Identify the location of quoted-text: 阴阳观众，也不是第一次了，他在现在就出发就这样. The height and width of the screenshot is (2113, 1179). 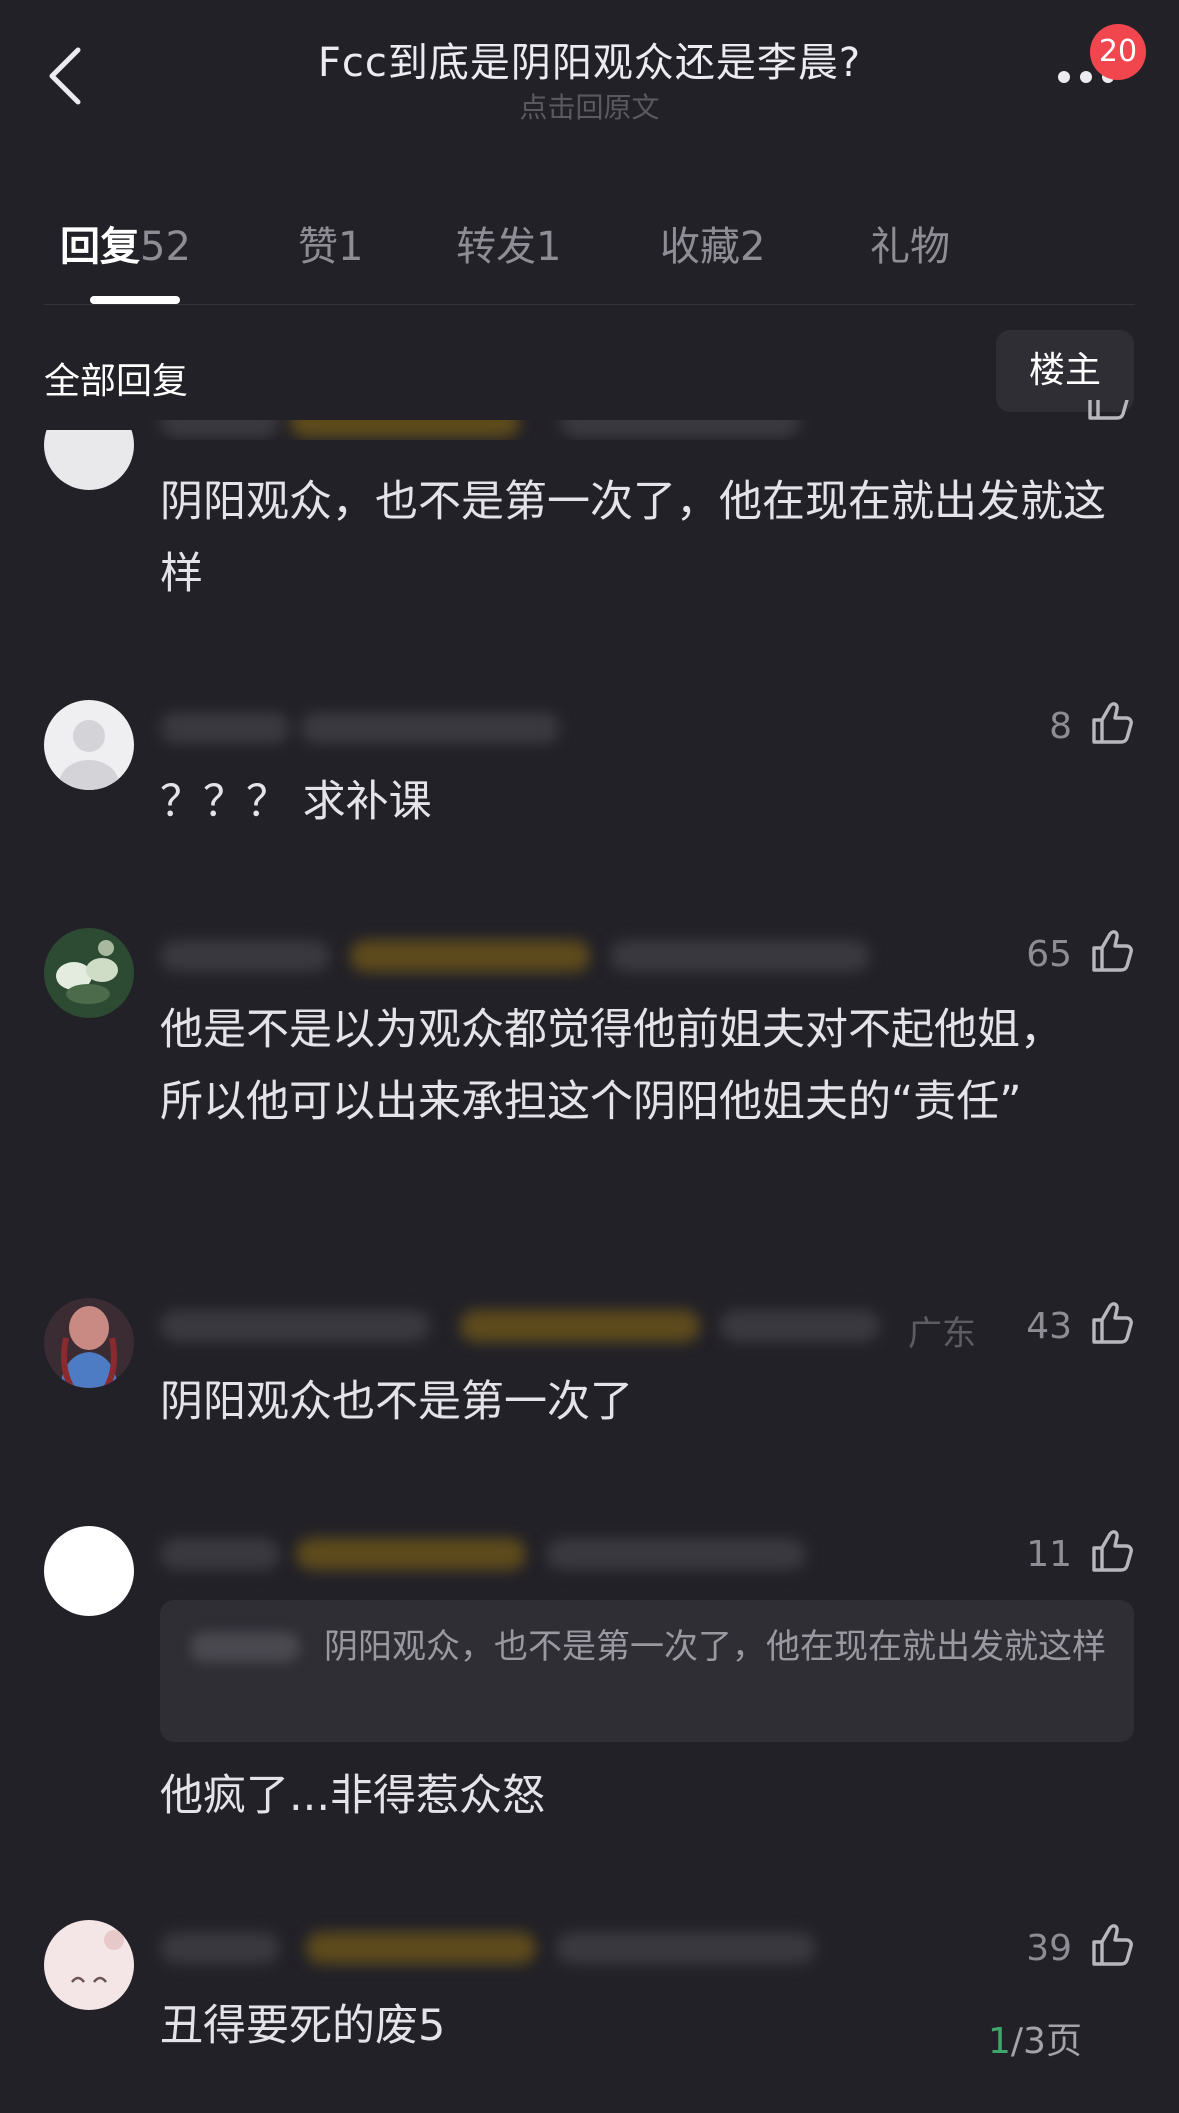
(715, 1647).